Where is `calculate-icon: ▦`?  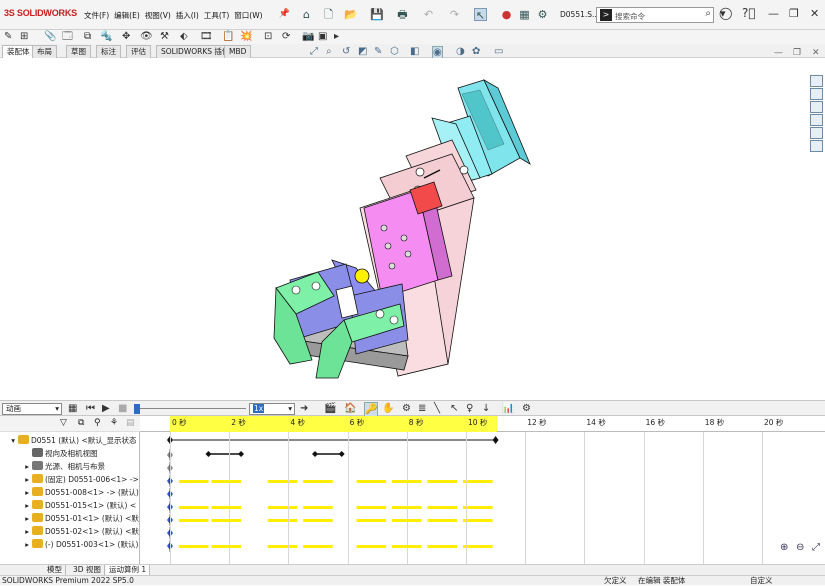
calculate-icon: ▦ is located at coordinates (72, 409).